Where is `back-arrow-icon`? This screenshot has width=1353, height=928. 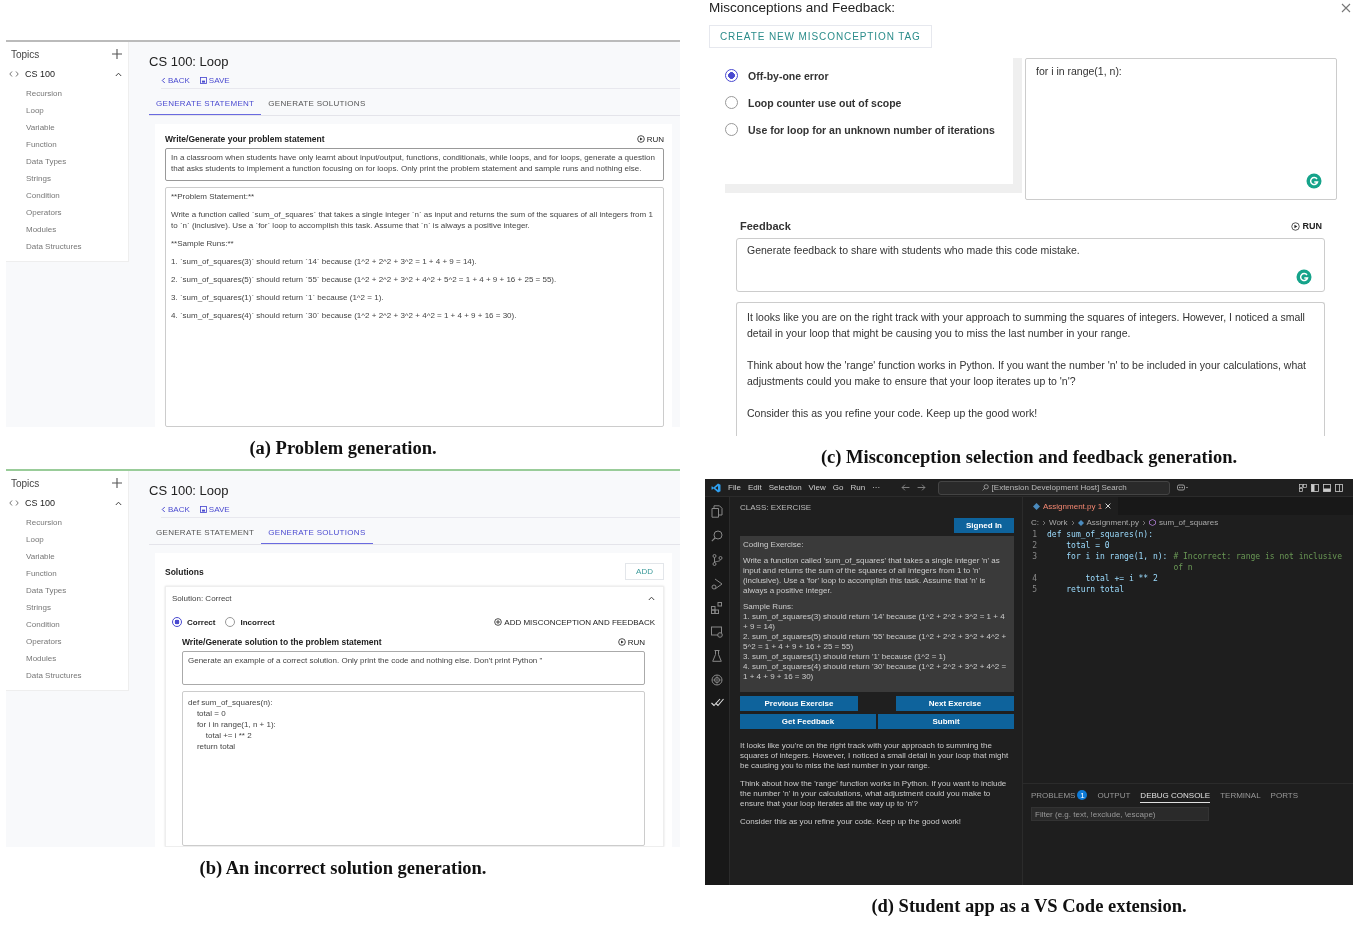
back-arrow-icon is located at coordinates (906, 487).